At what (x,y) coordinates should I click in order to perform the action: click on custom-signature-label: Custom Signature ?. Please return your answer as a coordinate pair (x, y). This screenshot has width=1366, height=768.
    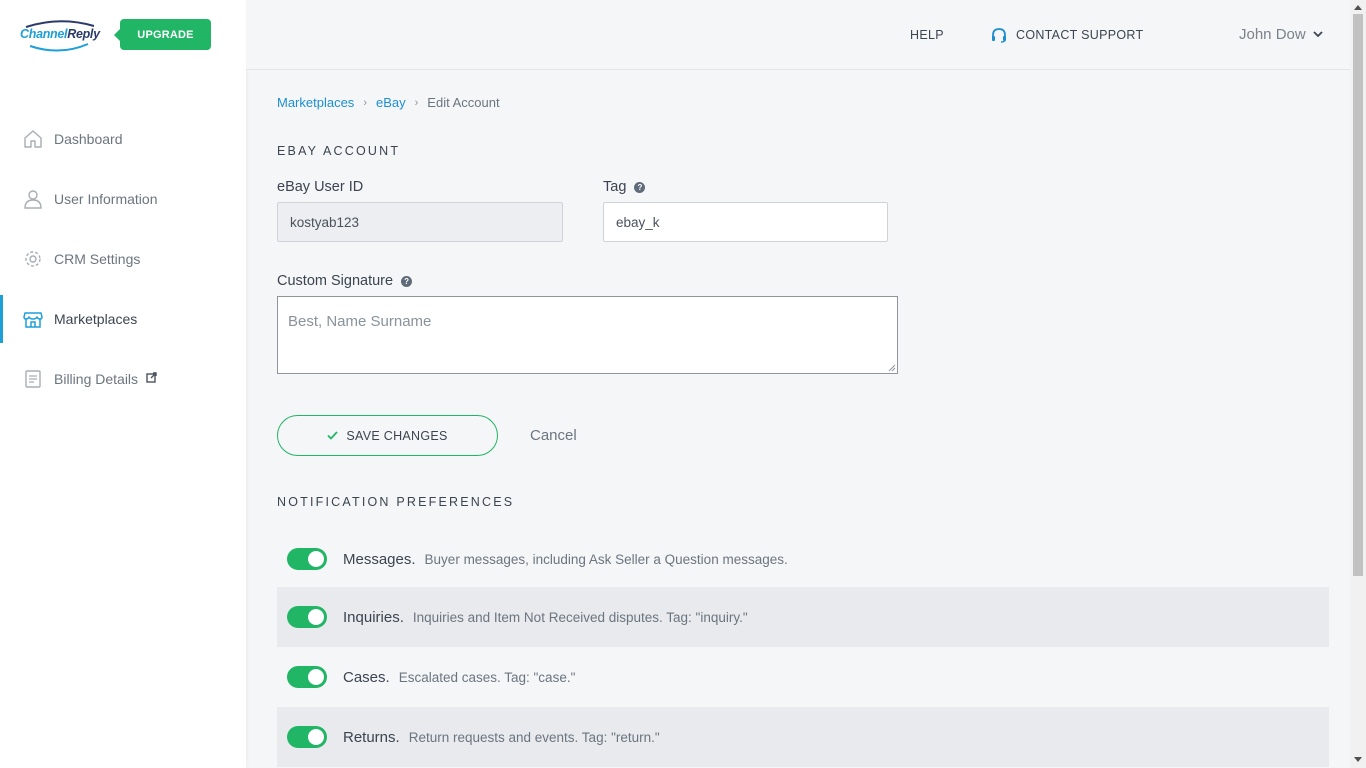
    Looking at the image, I should click on (345, 281).